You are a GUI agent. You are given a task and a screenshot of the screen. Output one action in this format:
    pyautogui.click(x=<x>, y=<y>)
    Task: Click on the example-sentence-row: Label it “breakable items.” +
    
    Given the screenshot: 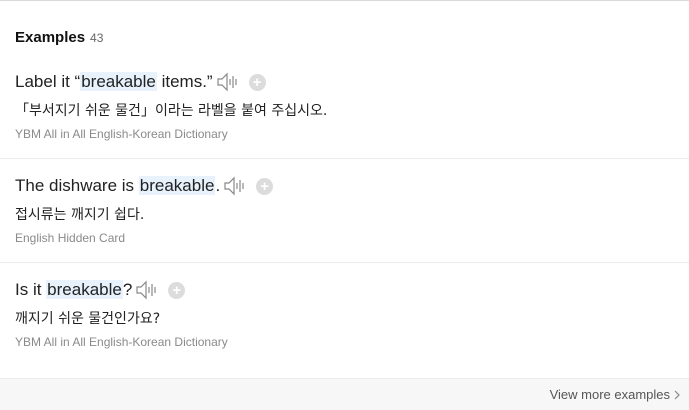 What is the action you would take?
    pyautogui.click(x=140, y=82)
    